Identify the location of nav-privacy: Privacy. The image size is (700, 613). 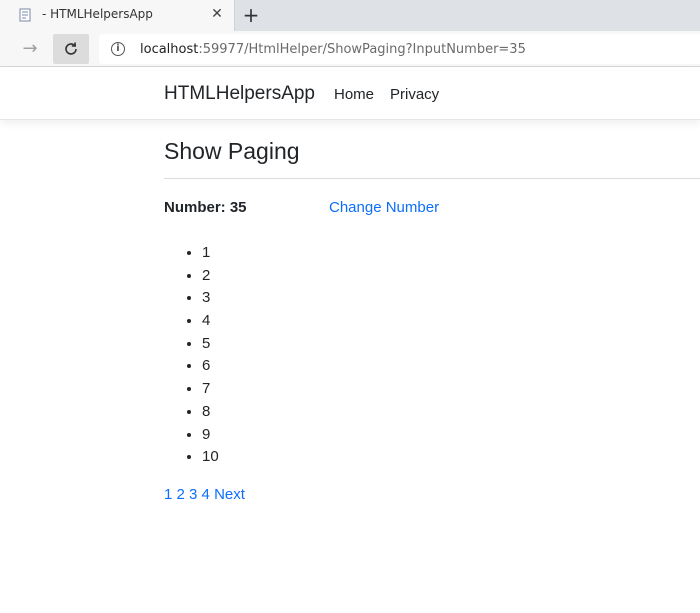
(414, 94).